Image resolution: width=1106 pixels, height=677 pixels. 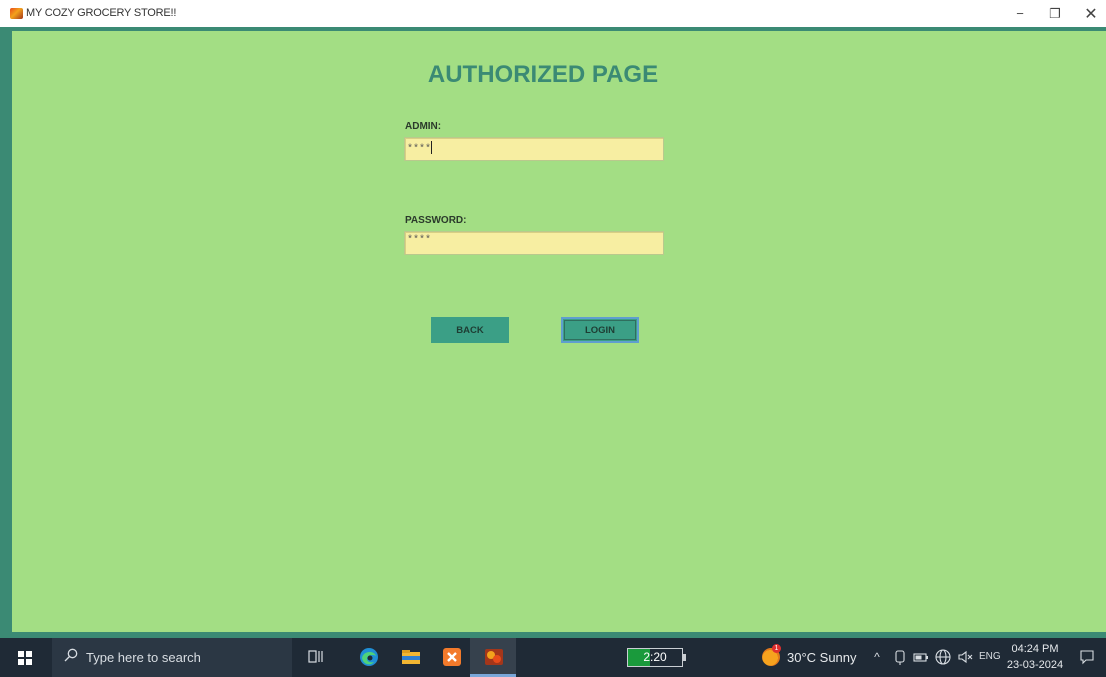 What do you see at coordinates (71, 655) in the screenshot?
I see `search-icon` at bounding box center [71, 655].